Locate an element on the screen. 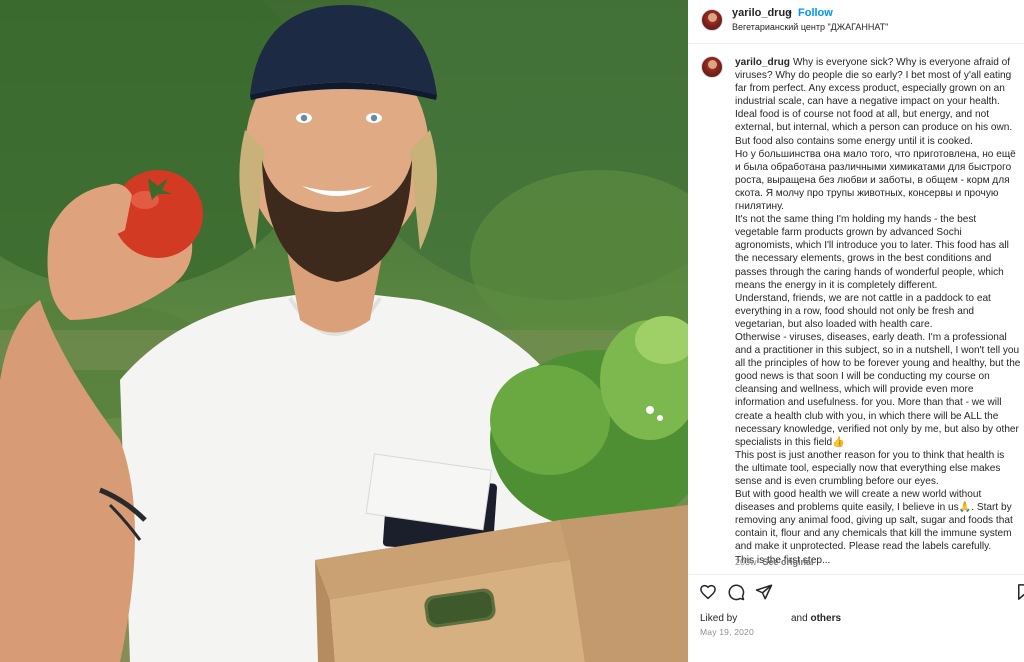 Image resolution: width=1024 pixels, height=662 pixels. comment-icon is located at coordinates (736, 592).